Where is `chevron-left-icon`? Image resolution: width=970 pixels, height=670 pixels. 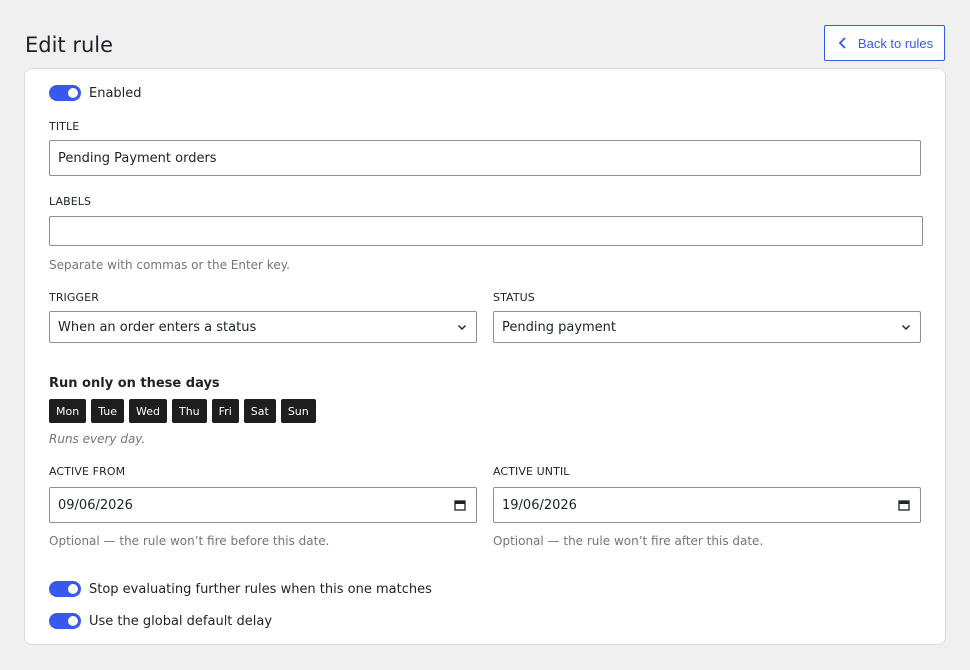
chevron-left-icon is located at coordinates (842, 43).